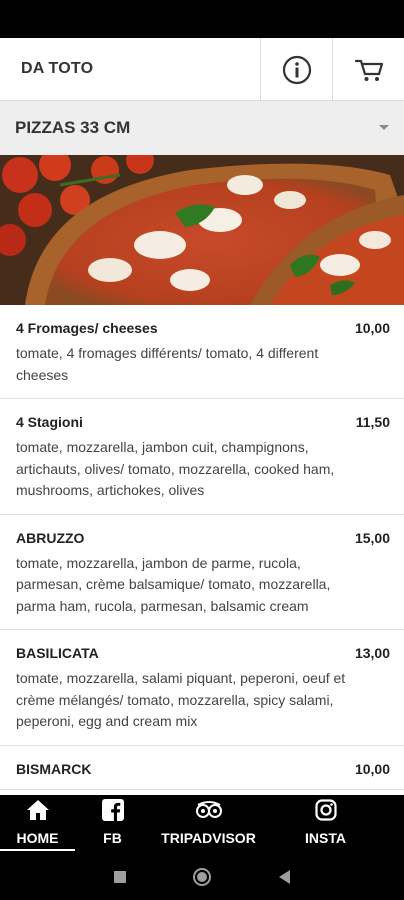  I want to click on category-selector: PIZZAS 33 CM, so click(202, 128).